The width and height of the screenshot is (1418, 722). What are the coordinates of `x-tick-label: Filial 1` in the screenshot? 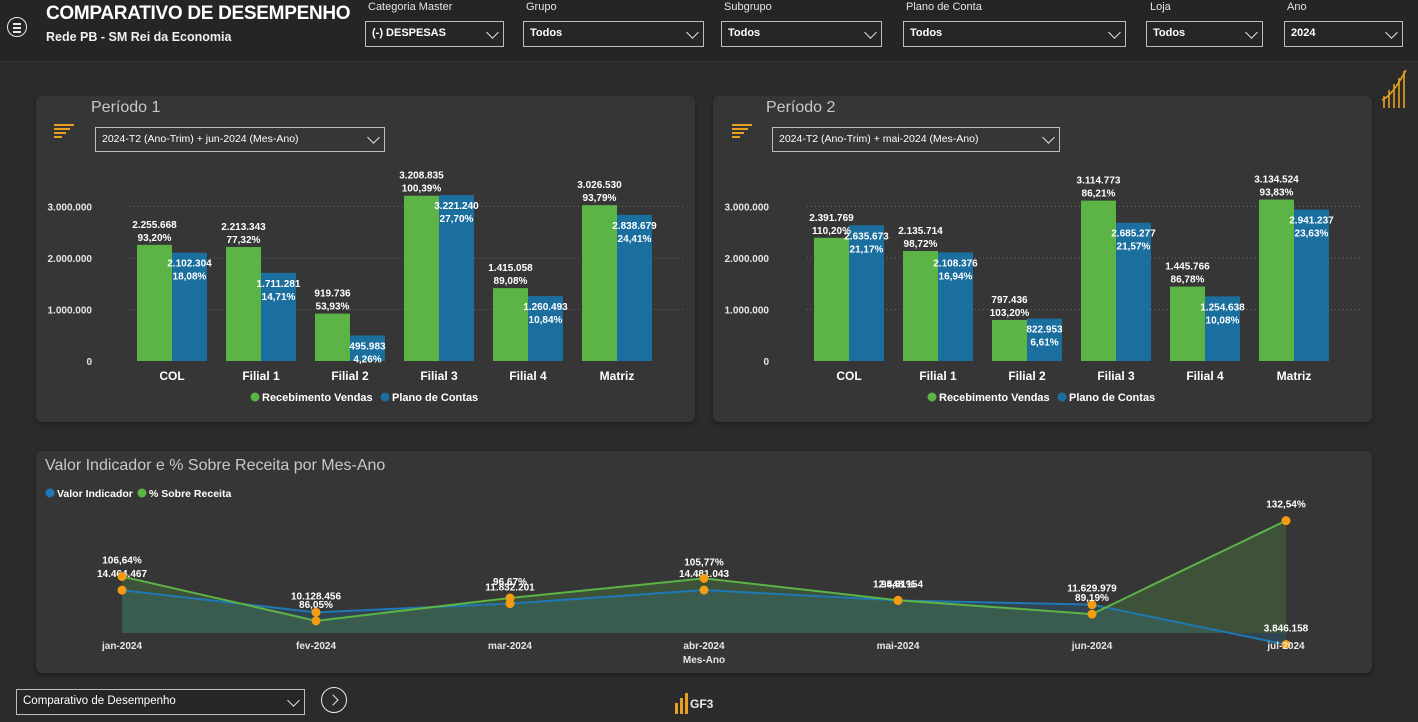 It's located at (938, 376).